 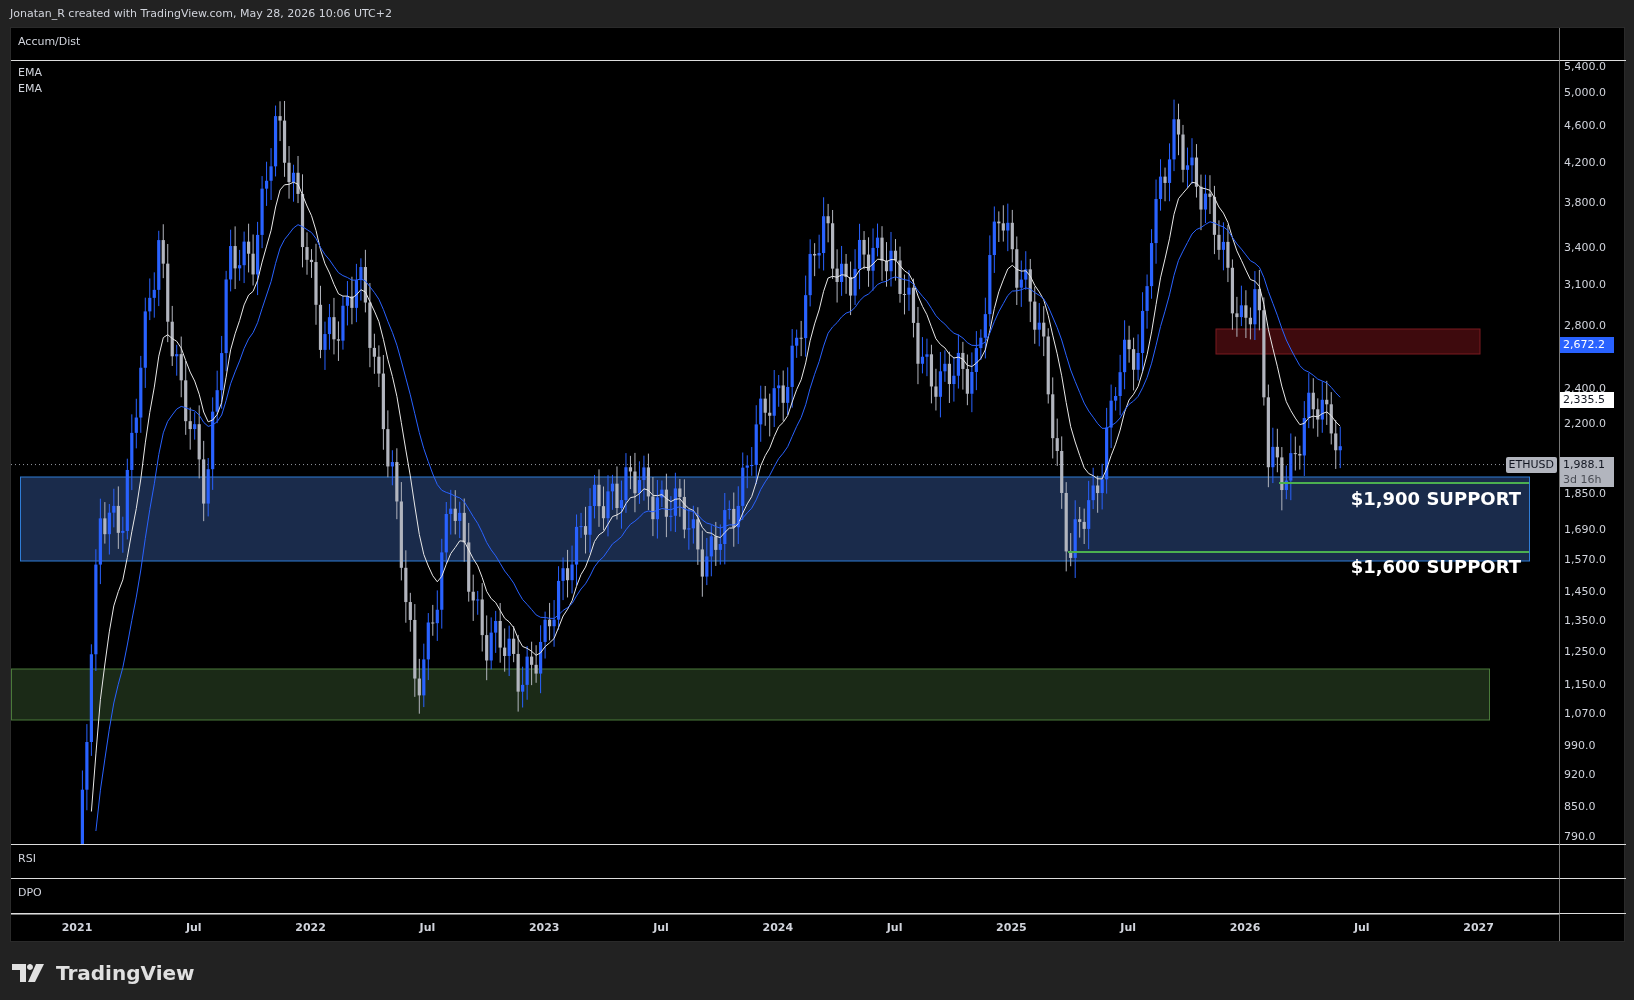 I want to click on price-value: 1,988.1, so click(x=1584, y=464).